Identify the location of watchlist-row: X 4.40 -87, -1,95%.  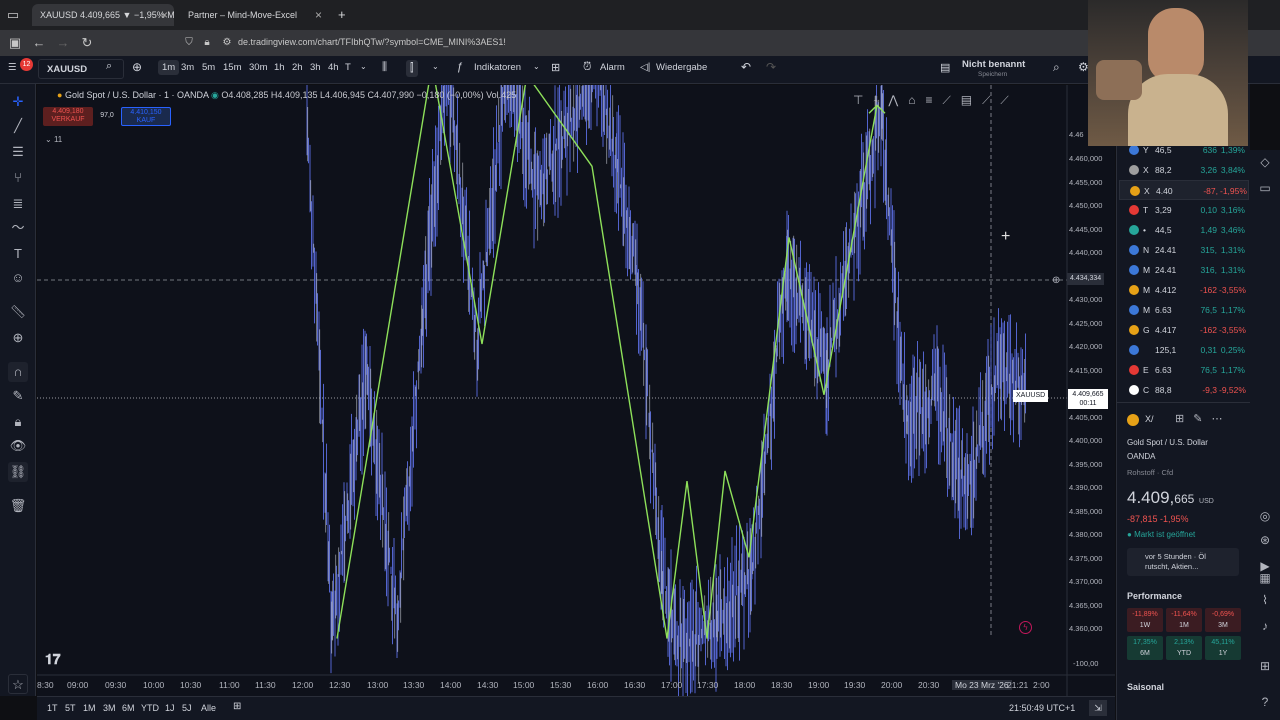
(1184, 190).